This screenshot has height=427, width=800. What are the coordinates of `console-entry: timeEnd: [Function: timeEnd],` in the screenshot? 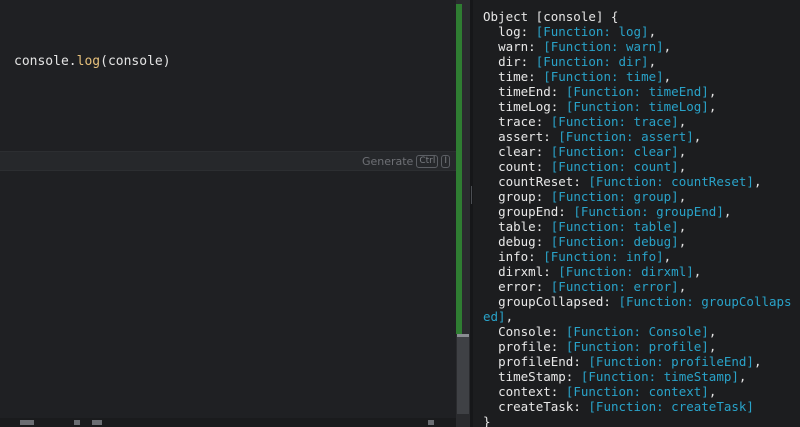 It's located at (607, 91).